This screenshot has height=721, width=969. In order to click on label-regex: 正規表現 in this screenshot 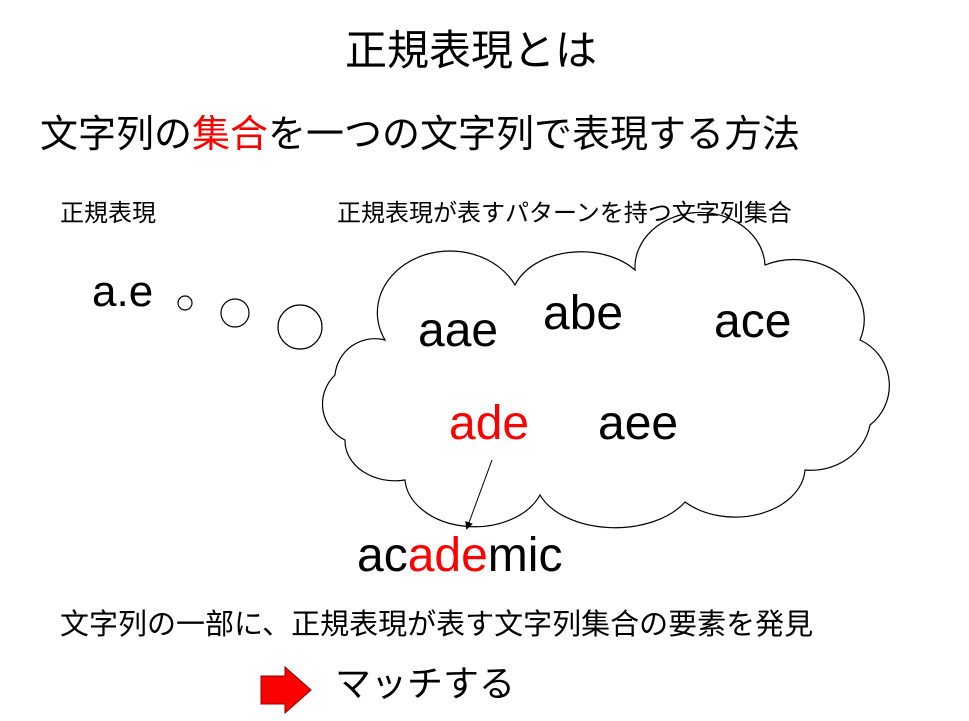, I will do `click(108, 213)`.